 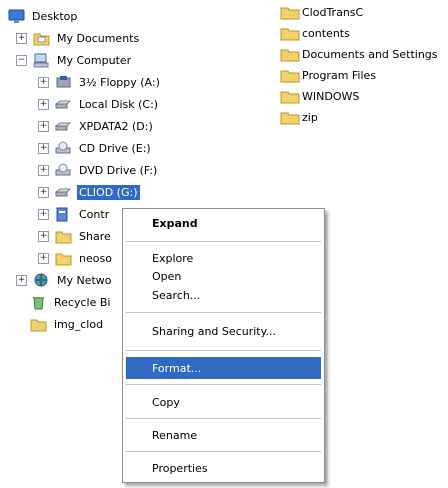 I want to click on tree-item-my-computer: − My Computer, so click(x=74, y=60).